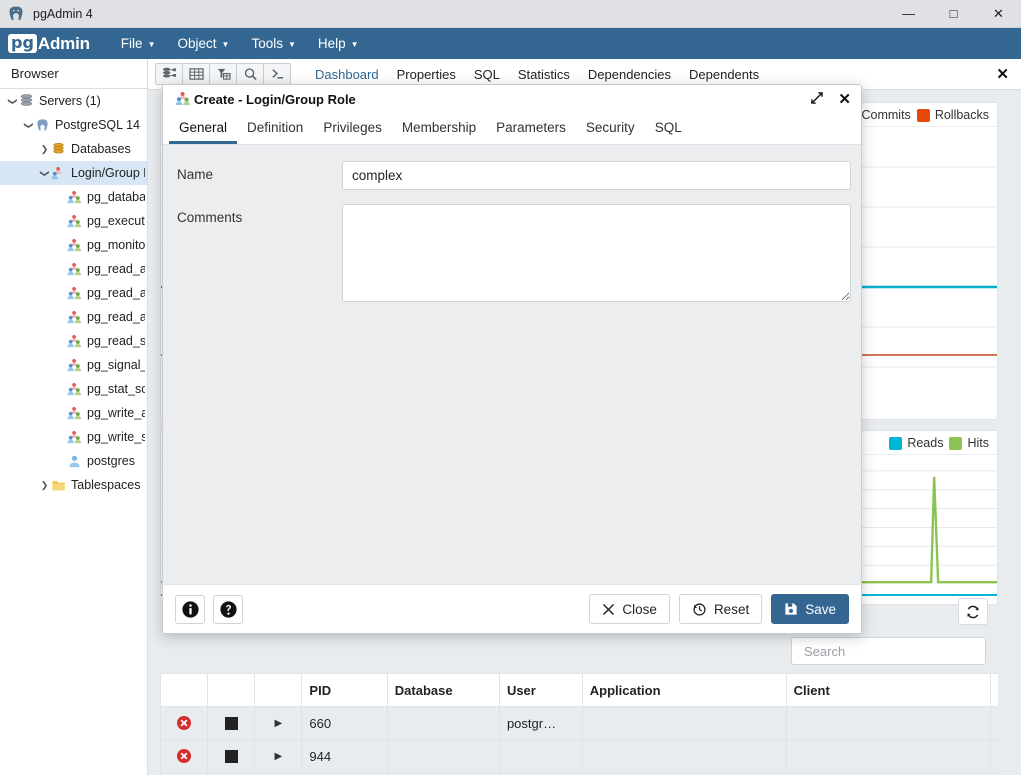  What do you see at coordinates (73, 341) in the screenshot?
I see `tree-item-pg-read-ser: pg_read_ser` at bounding box center [73, 341].